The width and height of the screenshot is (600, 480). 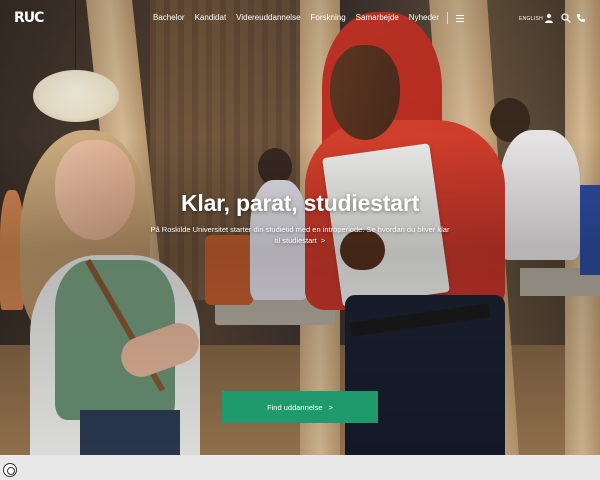 What do you see at coordinates (10, 470) in the screenshot?
I see `cookie-icon` at bounding box center [10, 470].